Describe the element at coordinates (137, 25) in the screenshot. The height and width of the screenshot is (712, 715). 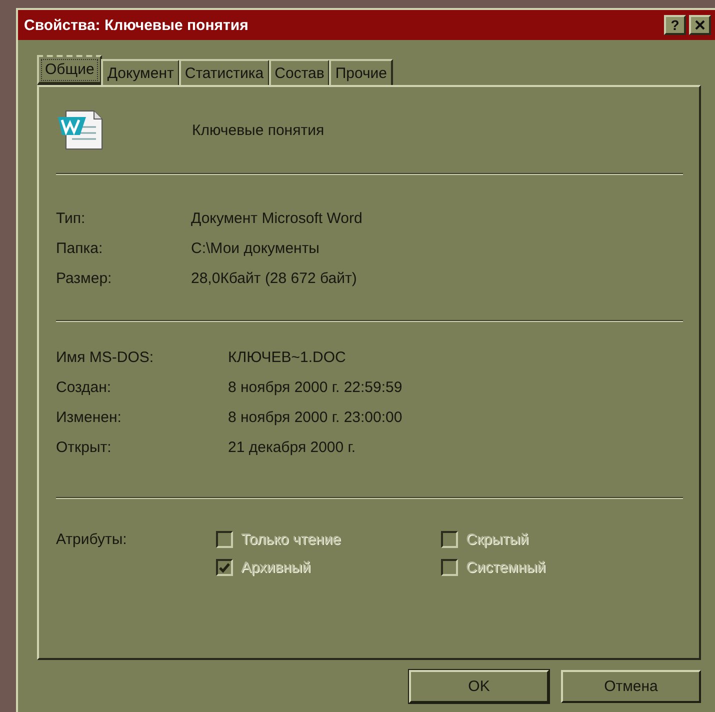
I see `window-title: Свойства: Ключевые понятия` at that location.